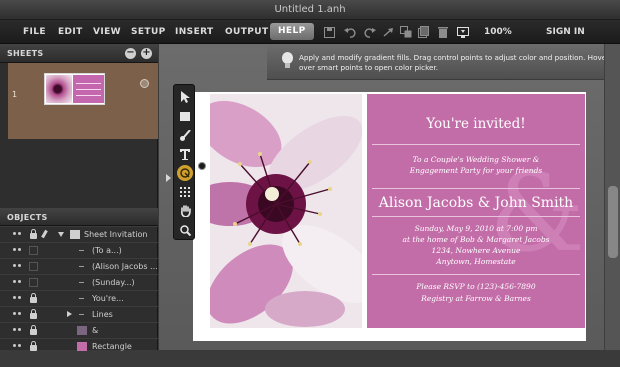 The height and width of the screenshot is (367, 620). Describe the element at coordinates (102, 314) in the screenshot. I see `object-label: Lines` at that location.